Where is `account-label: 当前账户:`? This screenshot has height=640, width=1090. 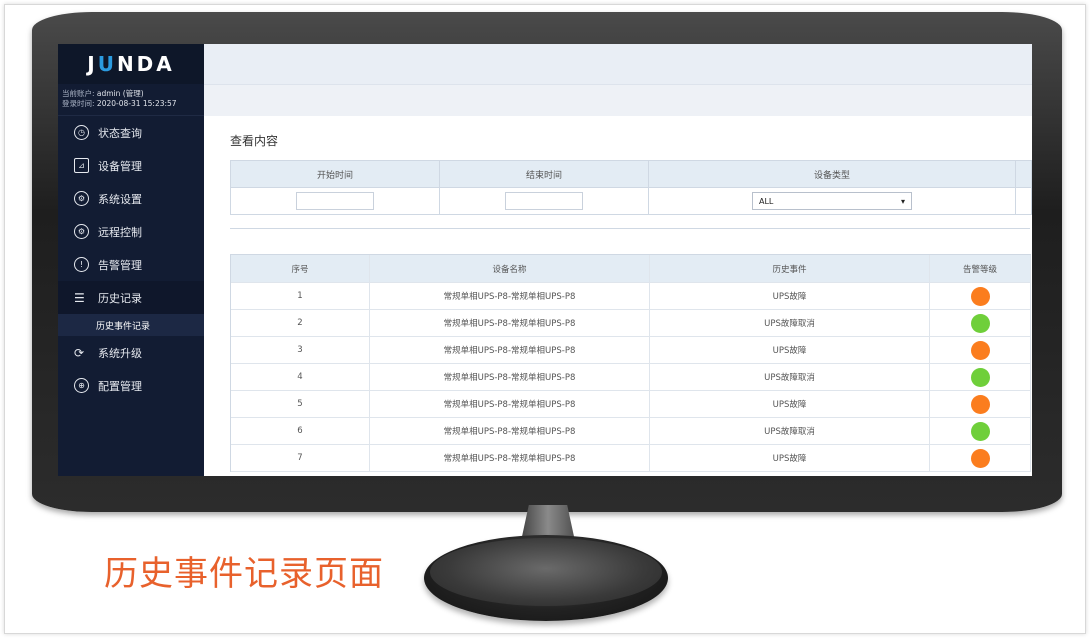
account-label: 当前账户: is located at coordinates (78, 93).